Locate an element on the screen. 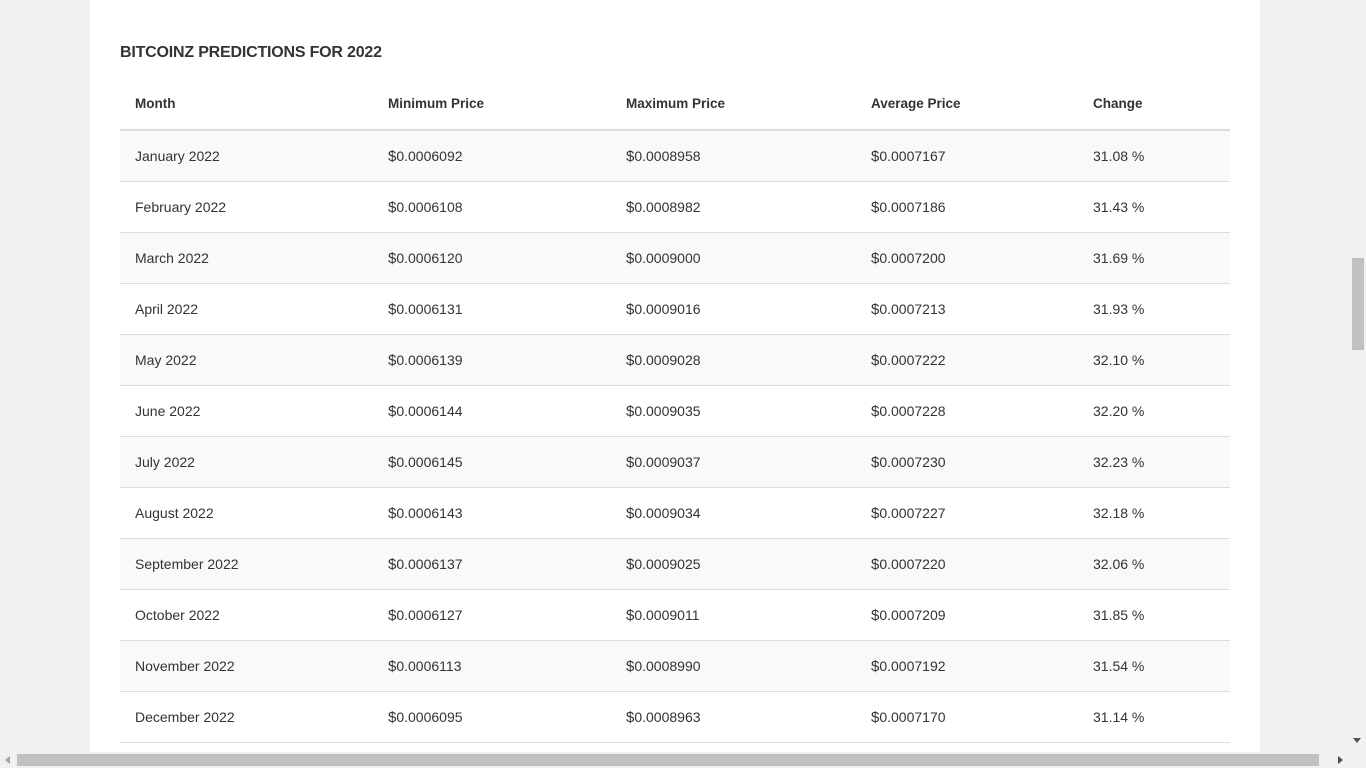 The height and width of the screenshot is (768, 1366). cell-max-price: $0.0009000 is located at coordinates (733, 258).